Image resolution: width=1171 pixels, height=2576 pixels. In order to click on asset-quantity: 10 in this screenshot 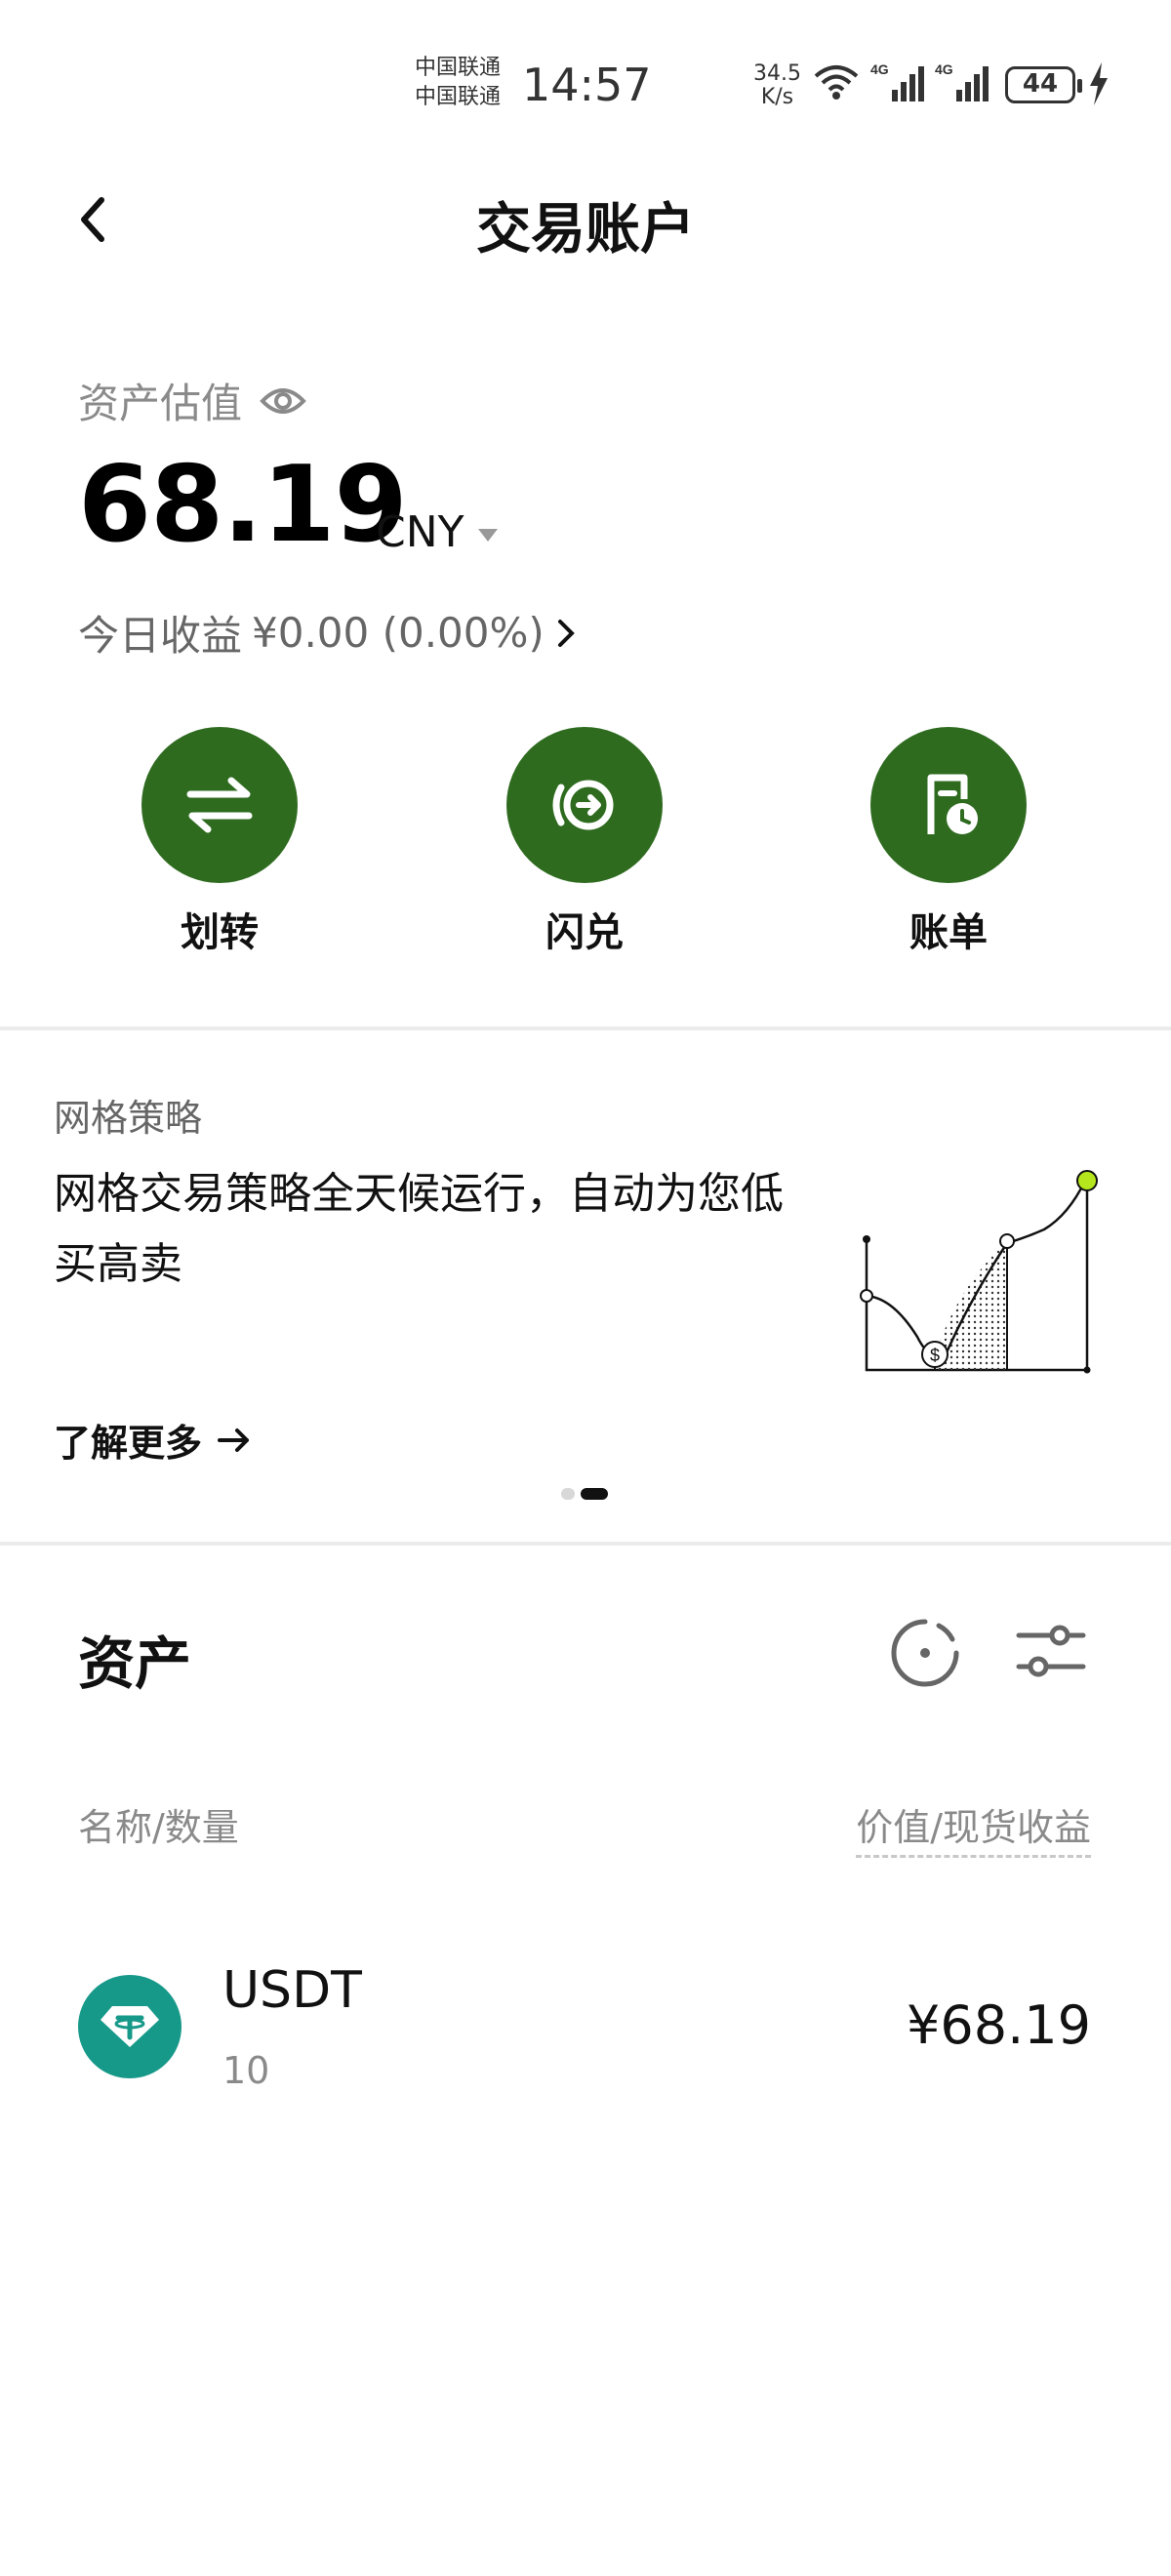, I will do `click(246, 2070)`.